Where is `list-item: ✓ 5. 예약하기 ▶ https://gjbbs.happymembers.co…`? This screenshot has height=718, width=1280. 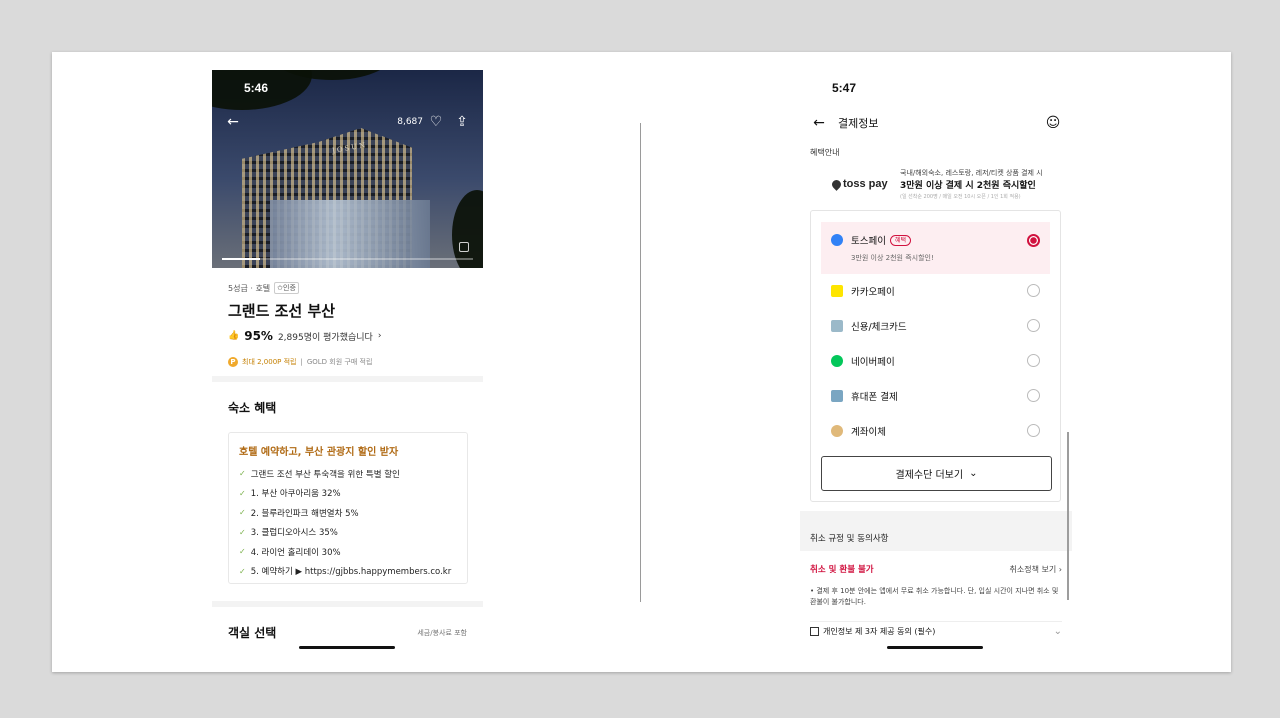
list-item: ✓ 5. 예약하기 ▶ https://gjbbs.happymembers.co… is located at coordinates (348, 572).